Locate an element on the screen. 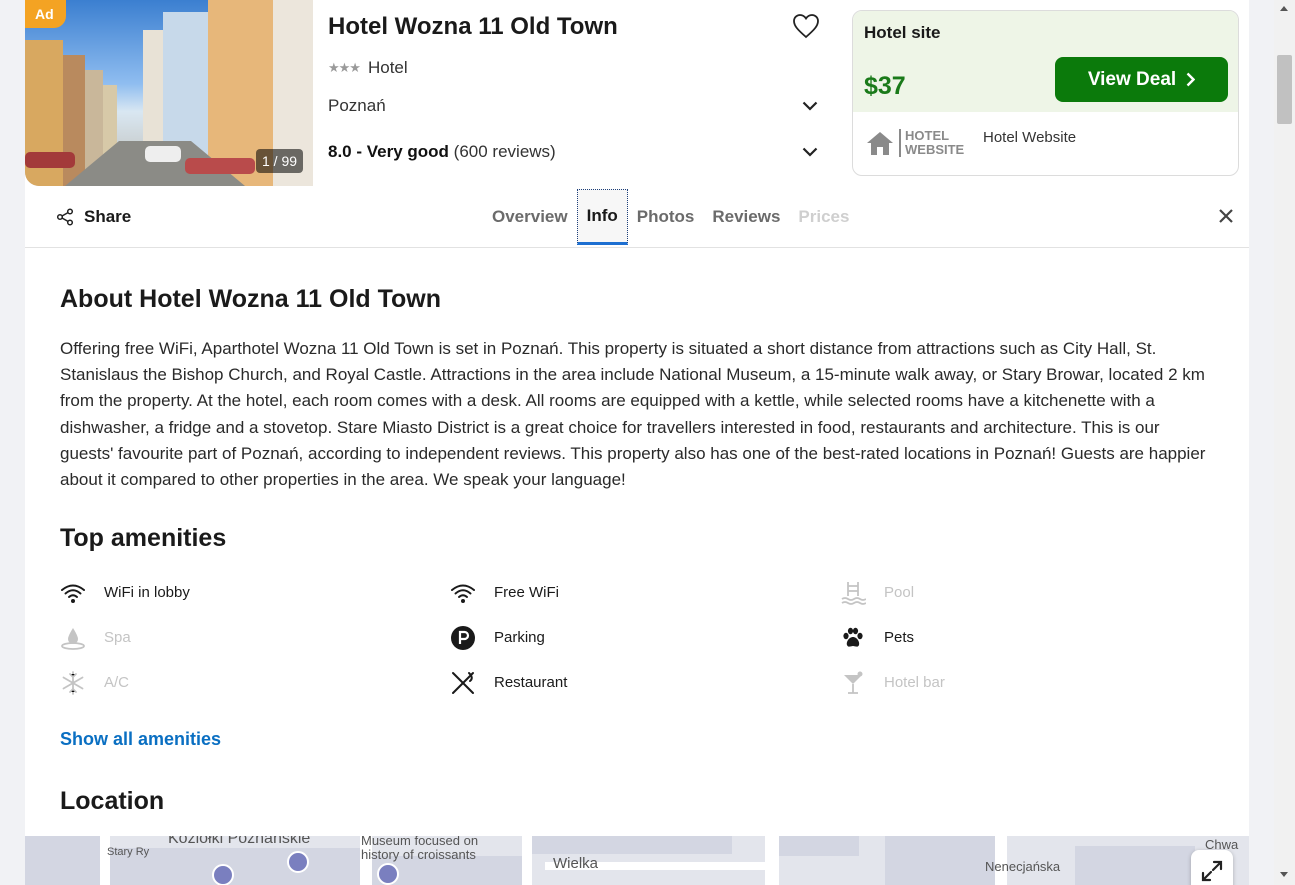 The height and width of the screenshot is (885, 1295). view-deal-button: View Deal is located at coordinates (1141, 79).